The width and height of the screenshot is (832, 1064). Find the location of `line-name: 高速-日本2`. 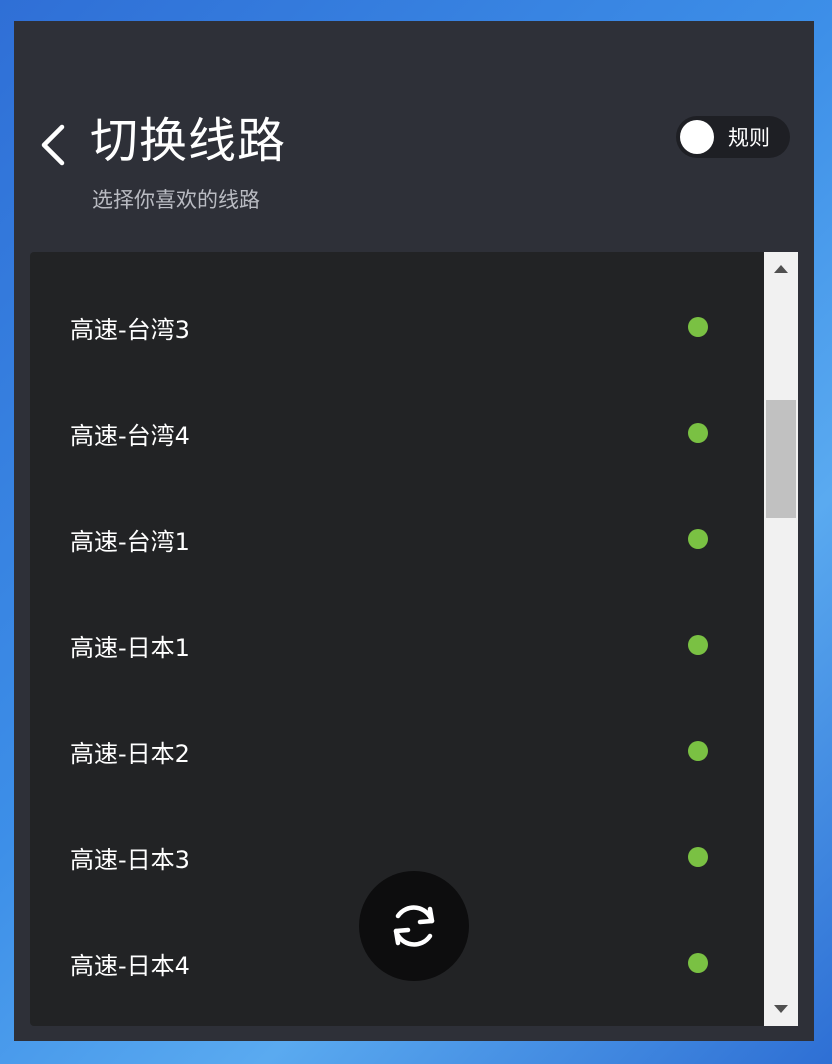

line-name: 高速-日本2 is located at coordinates (130, 753).